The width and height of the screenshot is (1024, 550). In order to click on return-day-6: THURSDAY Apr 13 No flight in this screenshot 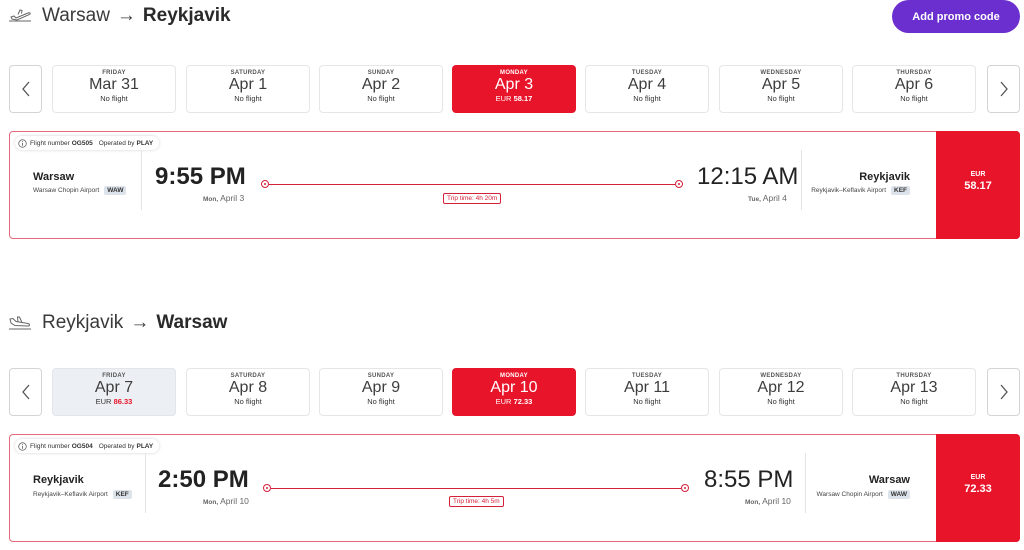, I will do `click(914, 392)`.